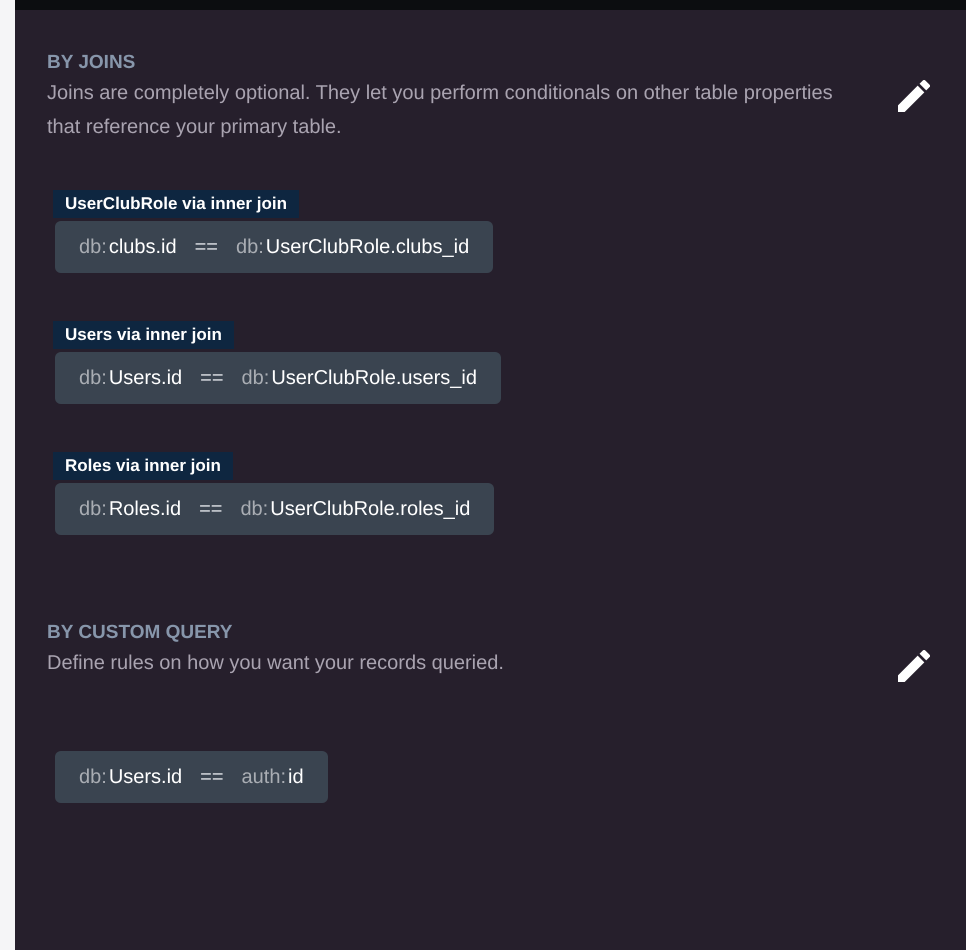 Image resolution: width=966 pixels, height=950 pixels. Describe the element at coordinates (142, 247) in the screenshot. I see `field-name: clubs.id` at that location.